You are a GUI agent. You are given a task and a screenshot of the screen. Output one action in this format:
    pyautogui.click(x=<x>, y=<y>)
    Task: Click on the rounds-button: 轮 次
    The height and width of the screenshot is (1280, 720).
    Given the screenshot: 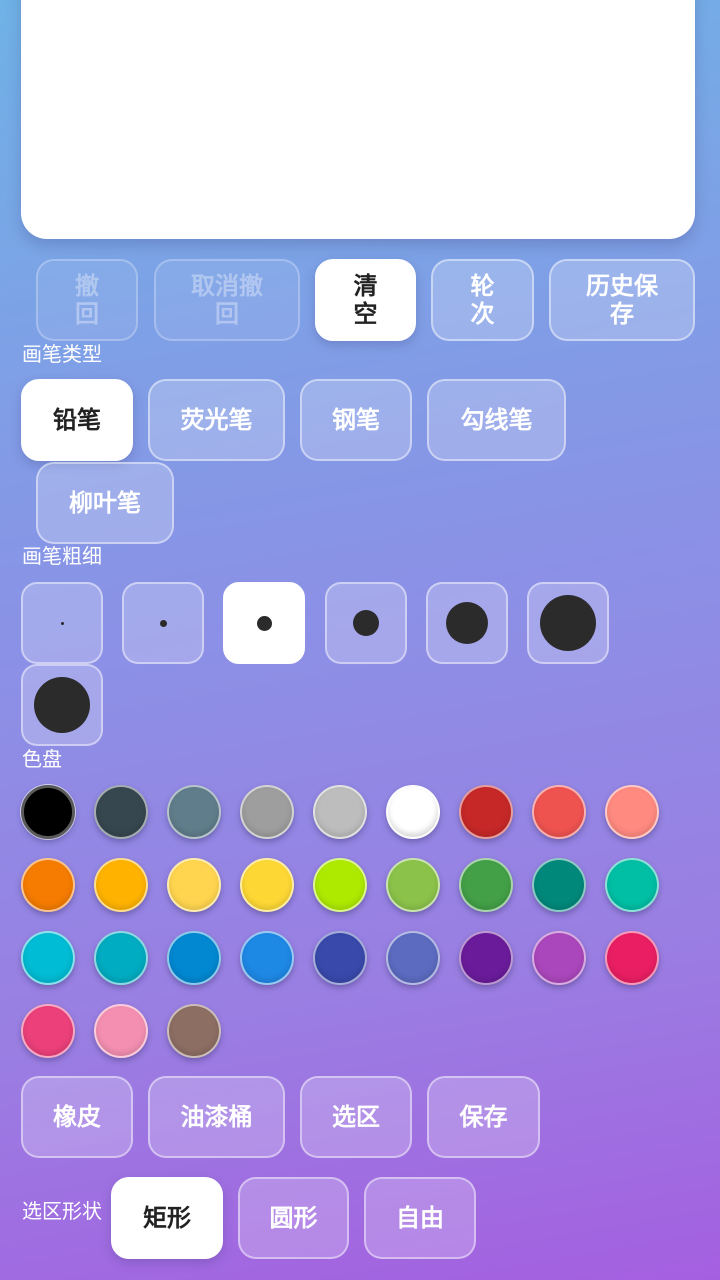 What is the action you would take?
    pyautogui.click(x=482, y=300)
    